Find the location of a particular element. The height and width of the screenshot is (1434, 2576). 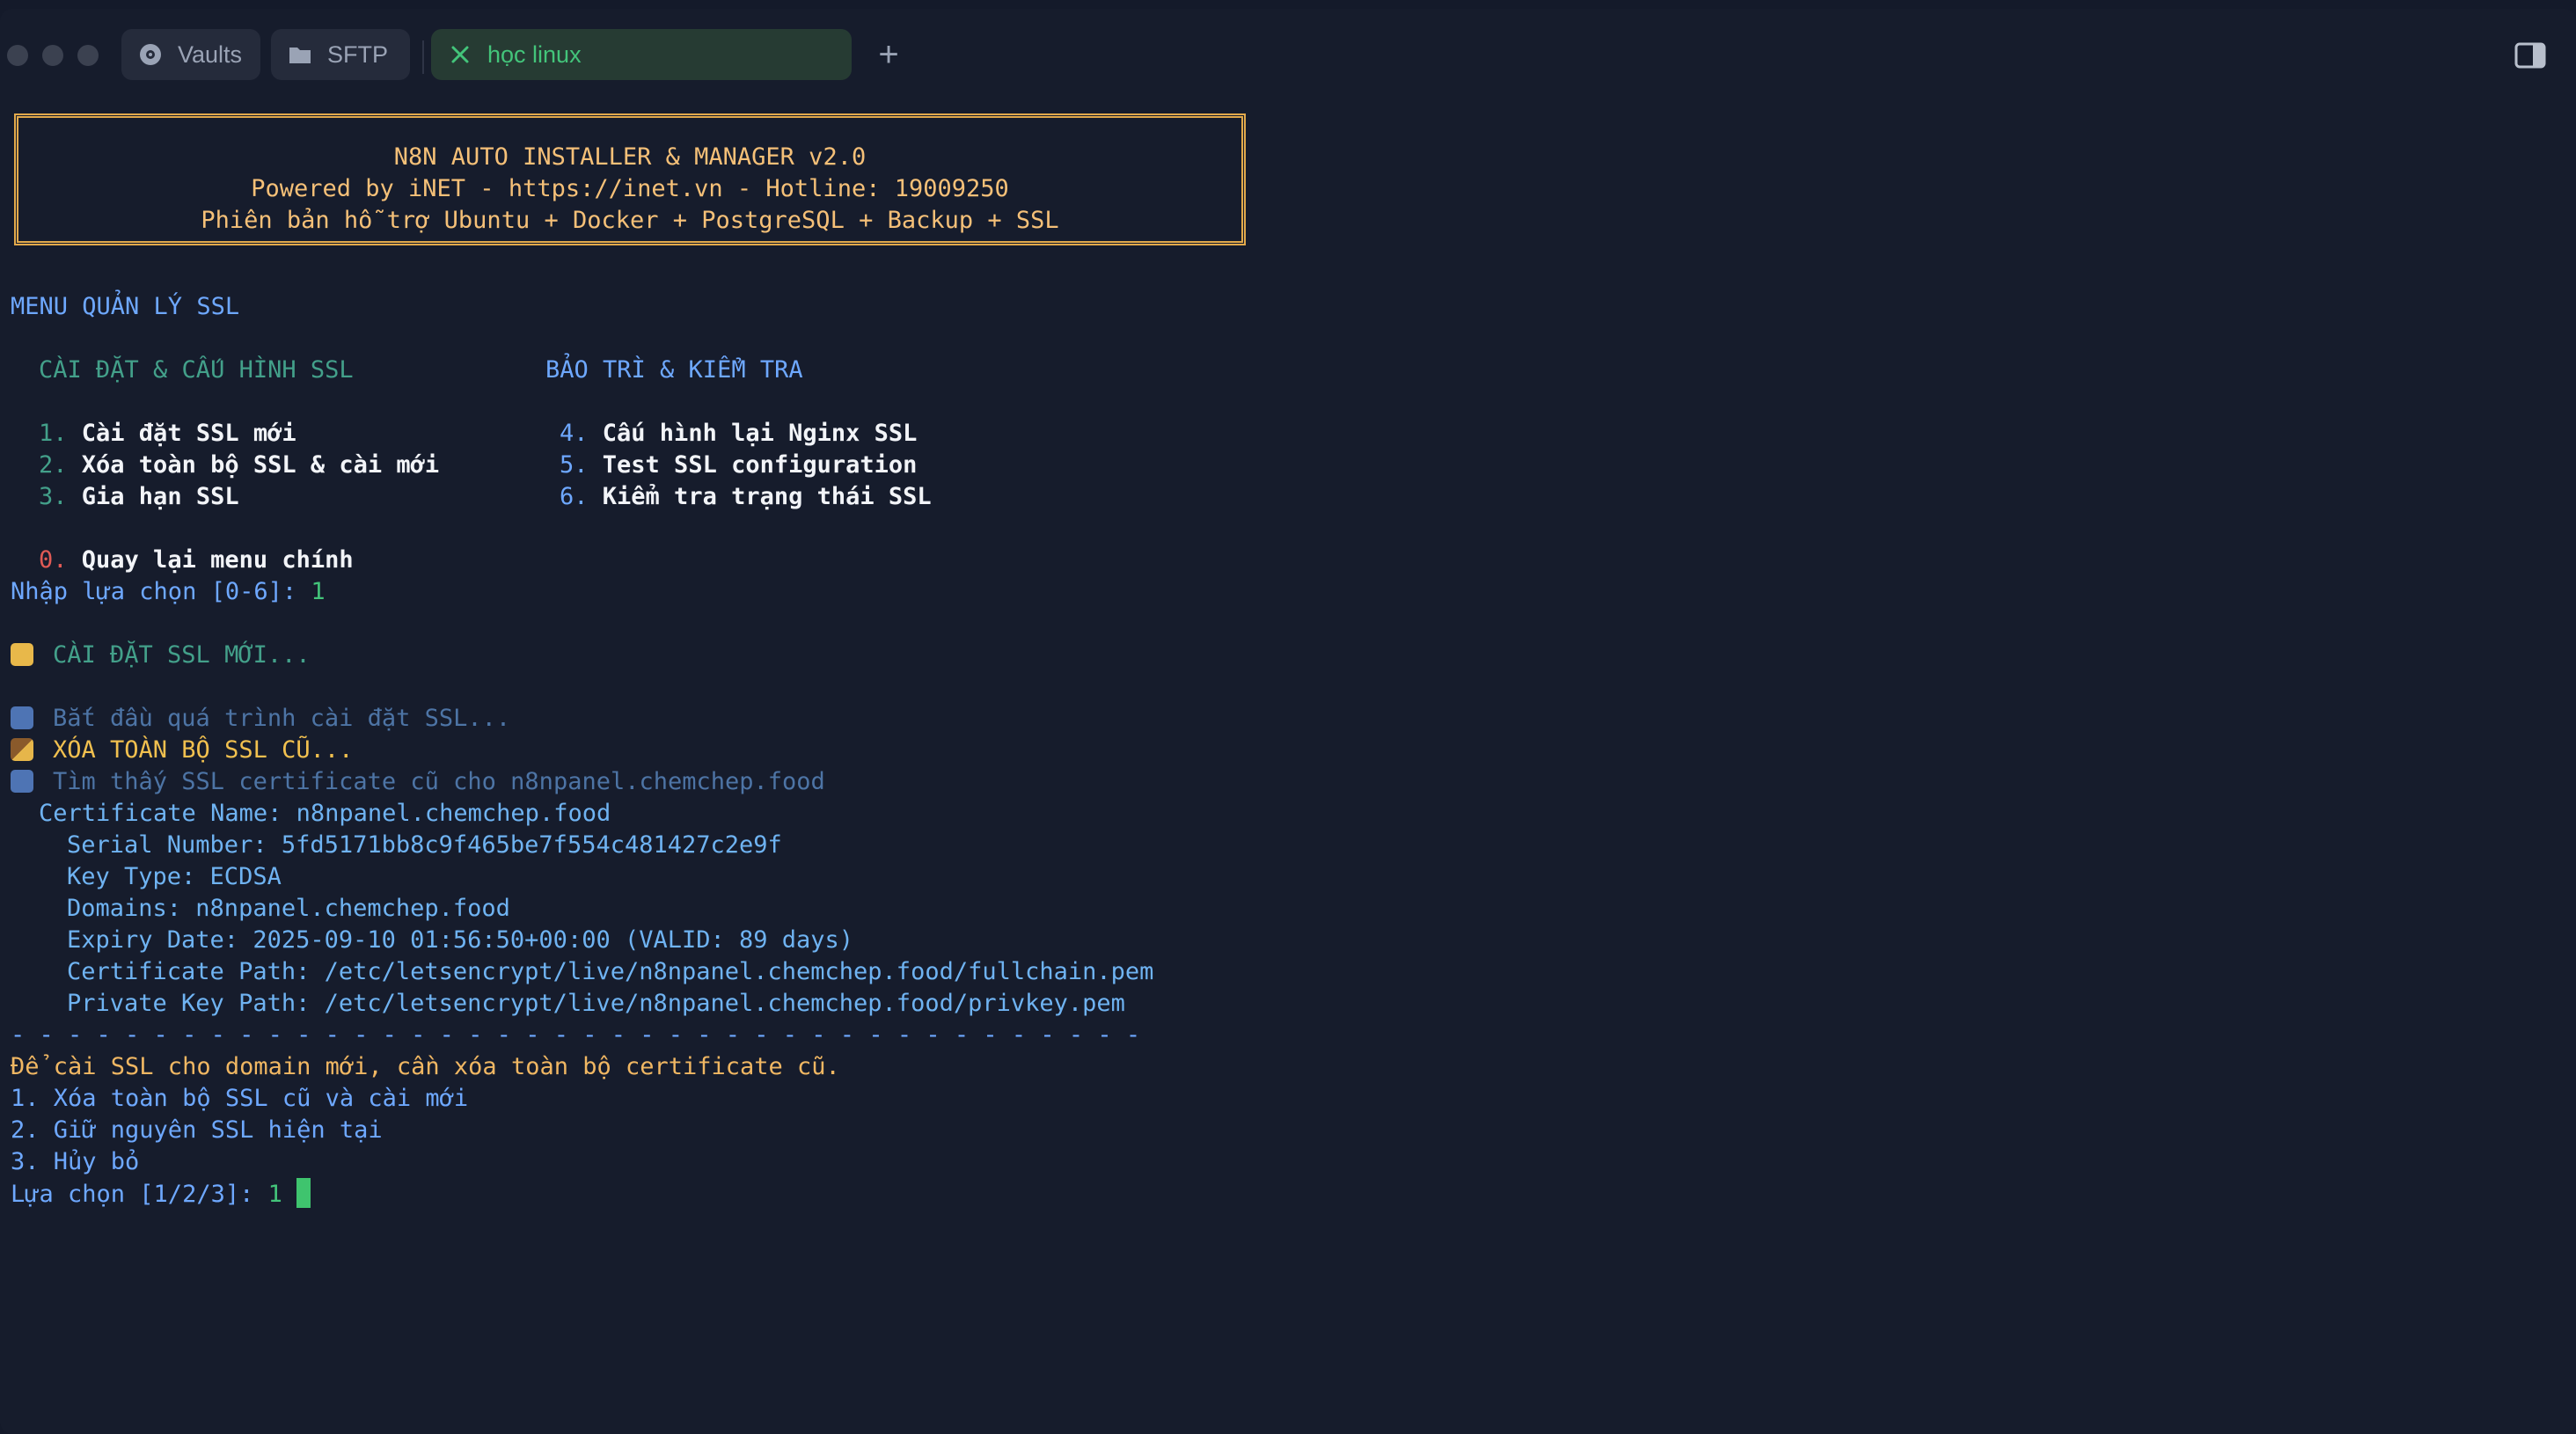

option-3: 3. Hủy bỏ is located at coordinates (75, 1161).